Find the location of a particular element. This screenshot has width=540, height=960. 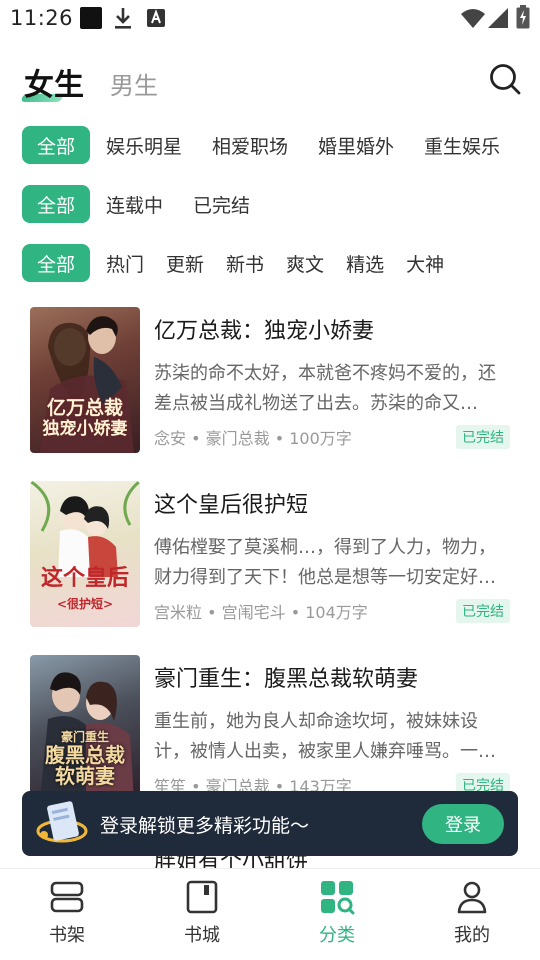

book-meta: 念安 • 豪门总裁 • 100万字 is located at coordinates (253, 438).